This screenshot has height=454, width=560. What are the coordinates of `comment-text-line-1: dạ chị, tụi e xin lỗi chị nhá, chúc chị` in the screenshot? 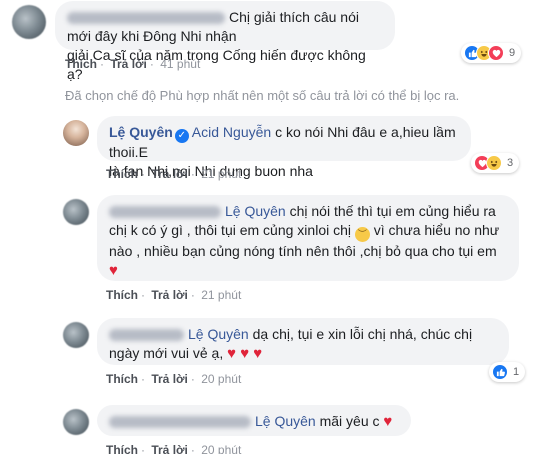 It's located at (360, 334).